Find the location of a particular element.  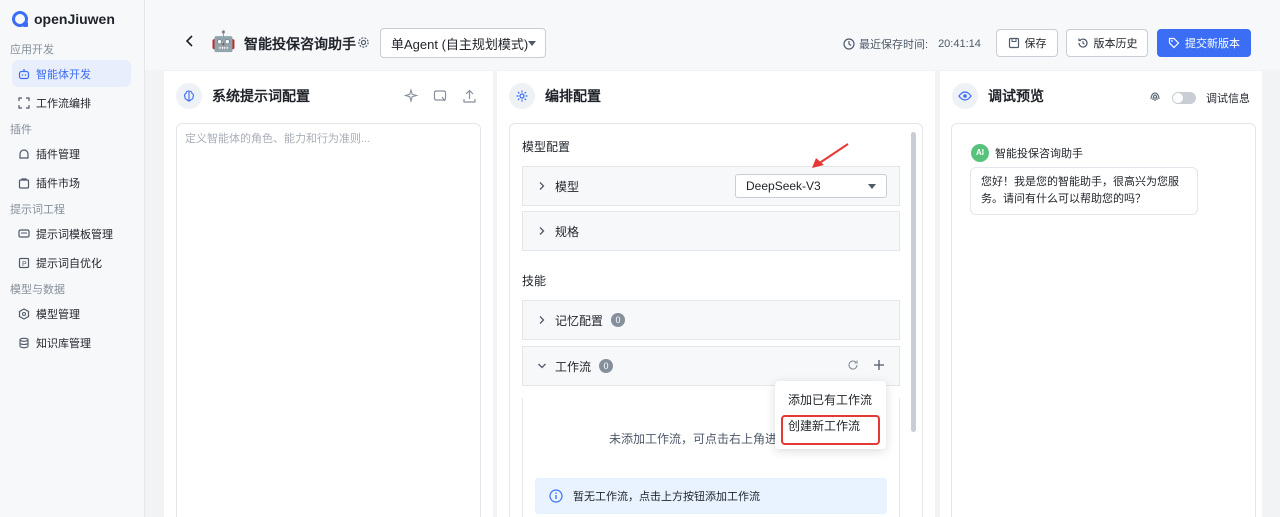

workflow-collapse: 工作流 0 is located at coordinates (711, 366).